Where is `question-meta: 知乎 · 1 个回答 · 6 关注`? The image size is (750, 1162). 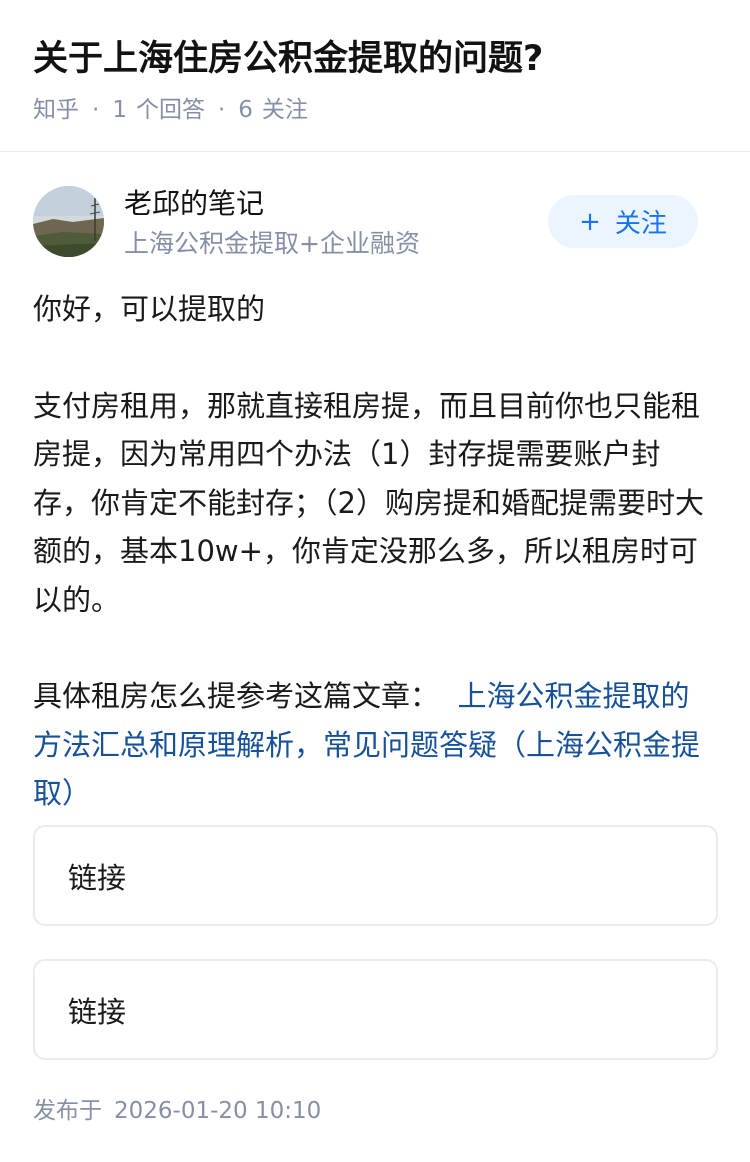 question-meta: 知乎 · 1 个回答 · 6 关注 is located at coordinates (170, 110).